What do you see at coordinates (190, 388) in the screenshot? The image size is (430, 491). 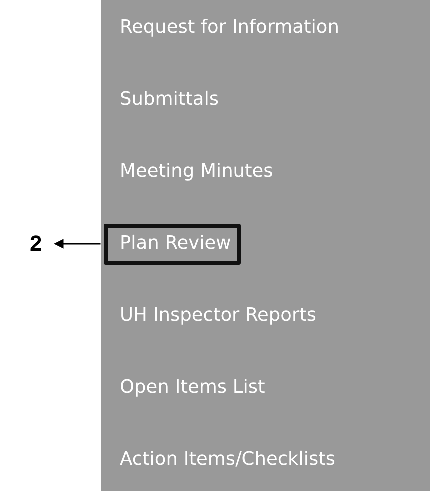 I see `menu-item: Open Items List` at bounding box center [190, 388].